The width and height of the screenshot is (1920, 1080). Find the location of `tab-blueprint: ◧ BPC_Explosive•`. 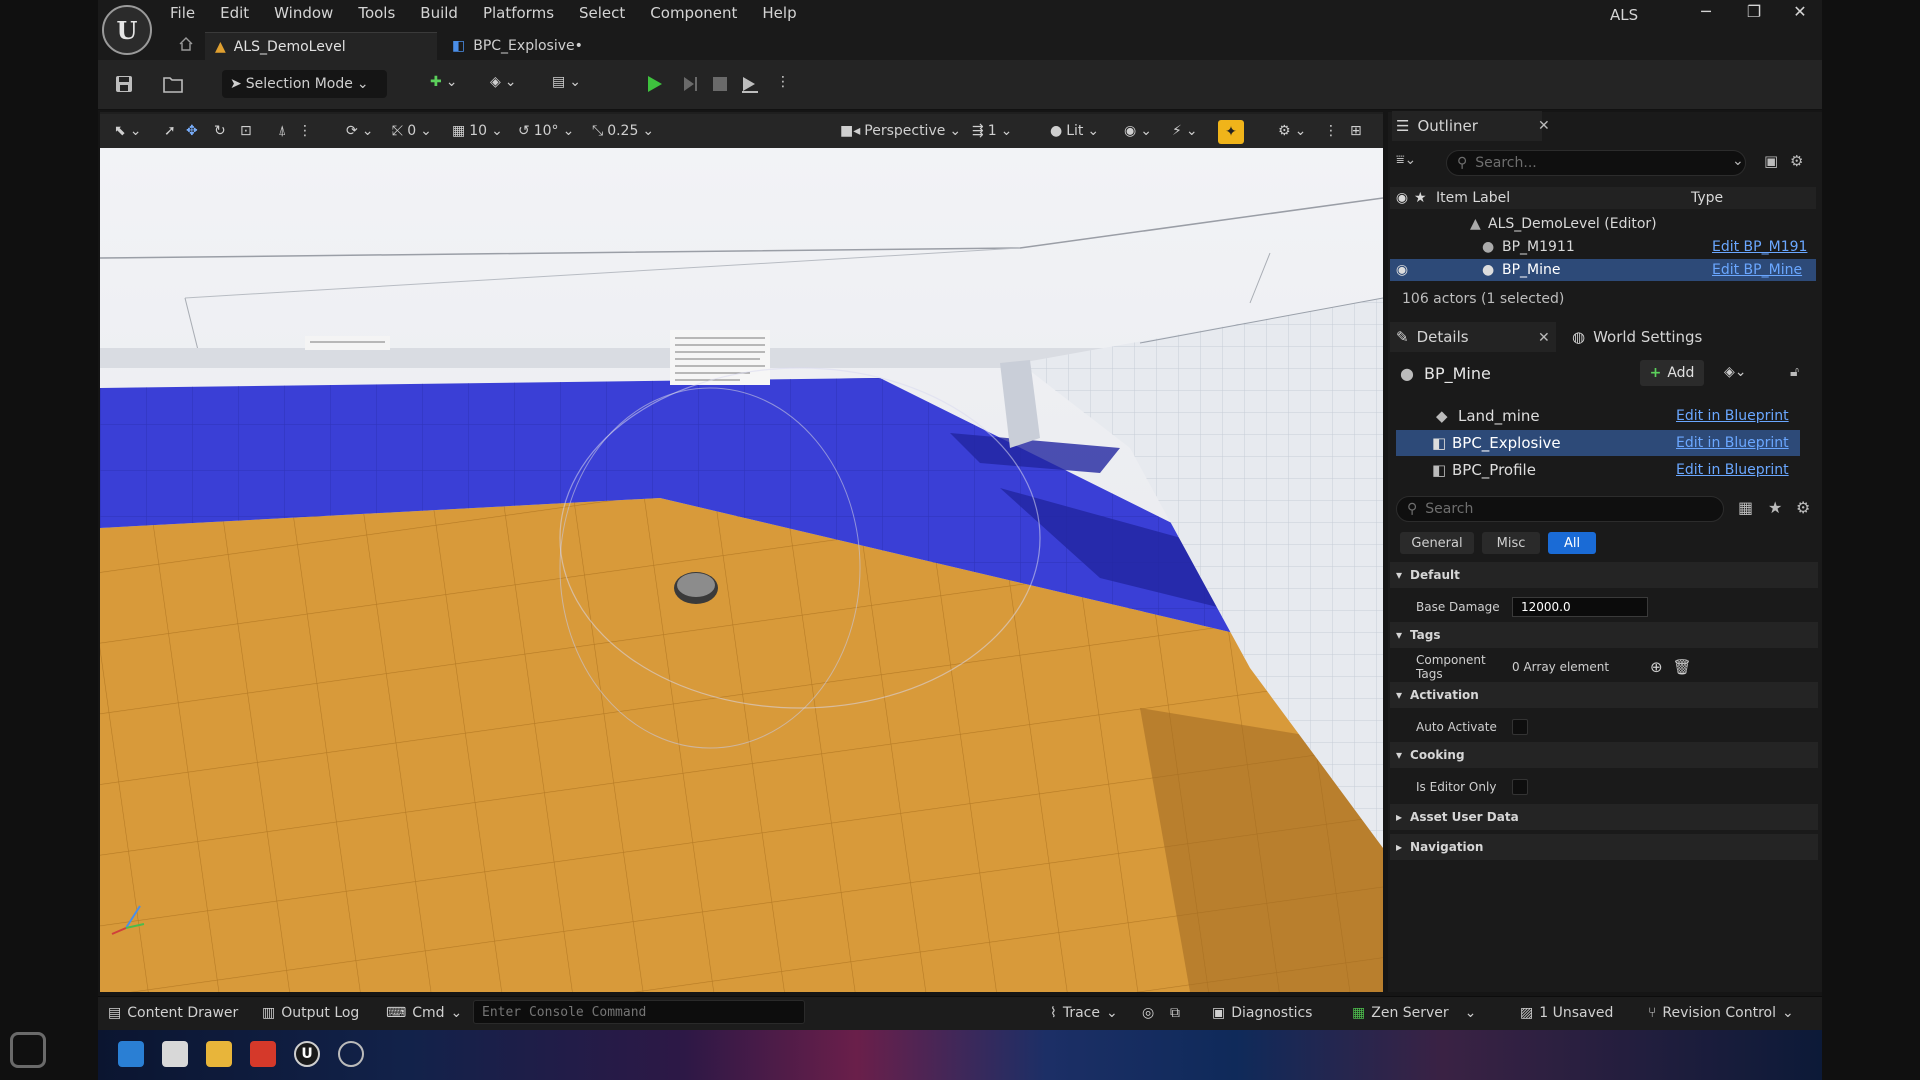

tab-blueprint: ◧ BPC_Explosive• is located at coordinates (552, 46).